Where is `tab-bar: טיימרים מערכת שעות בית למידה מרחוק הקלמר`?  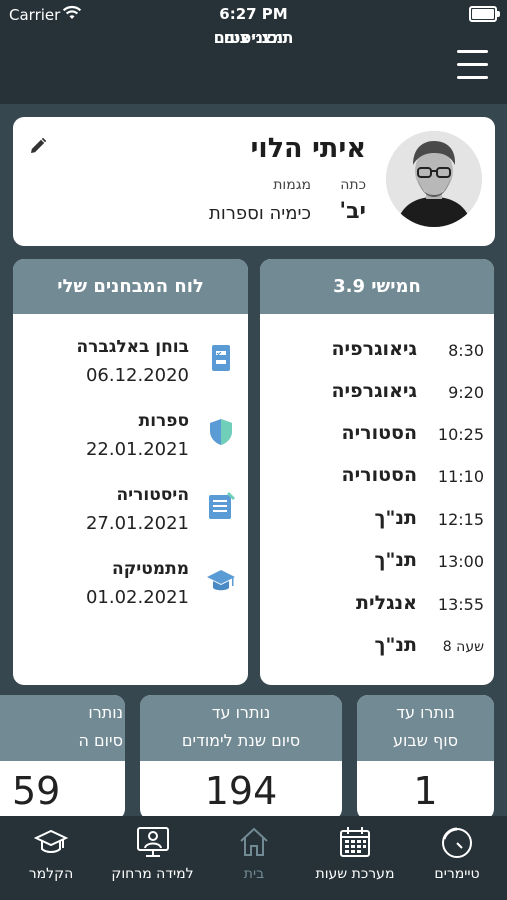
tab-bar: טיימרים מערכת שעות בית למידה מרחוק הקלמר is located at coordinates (253, 858).